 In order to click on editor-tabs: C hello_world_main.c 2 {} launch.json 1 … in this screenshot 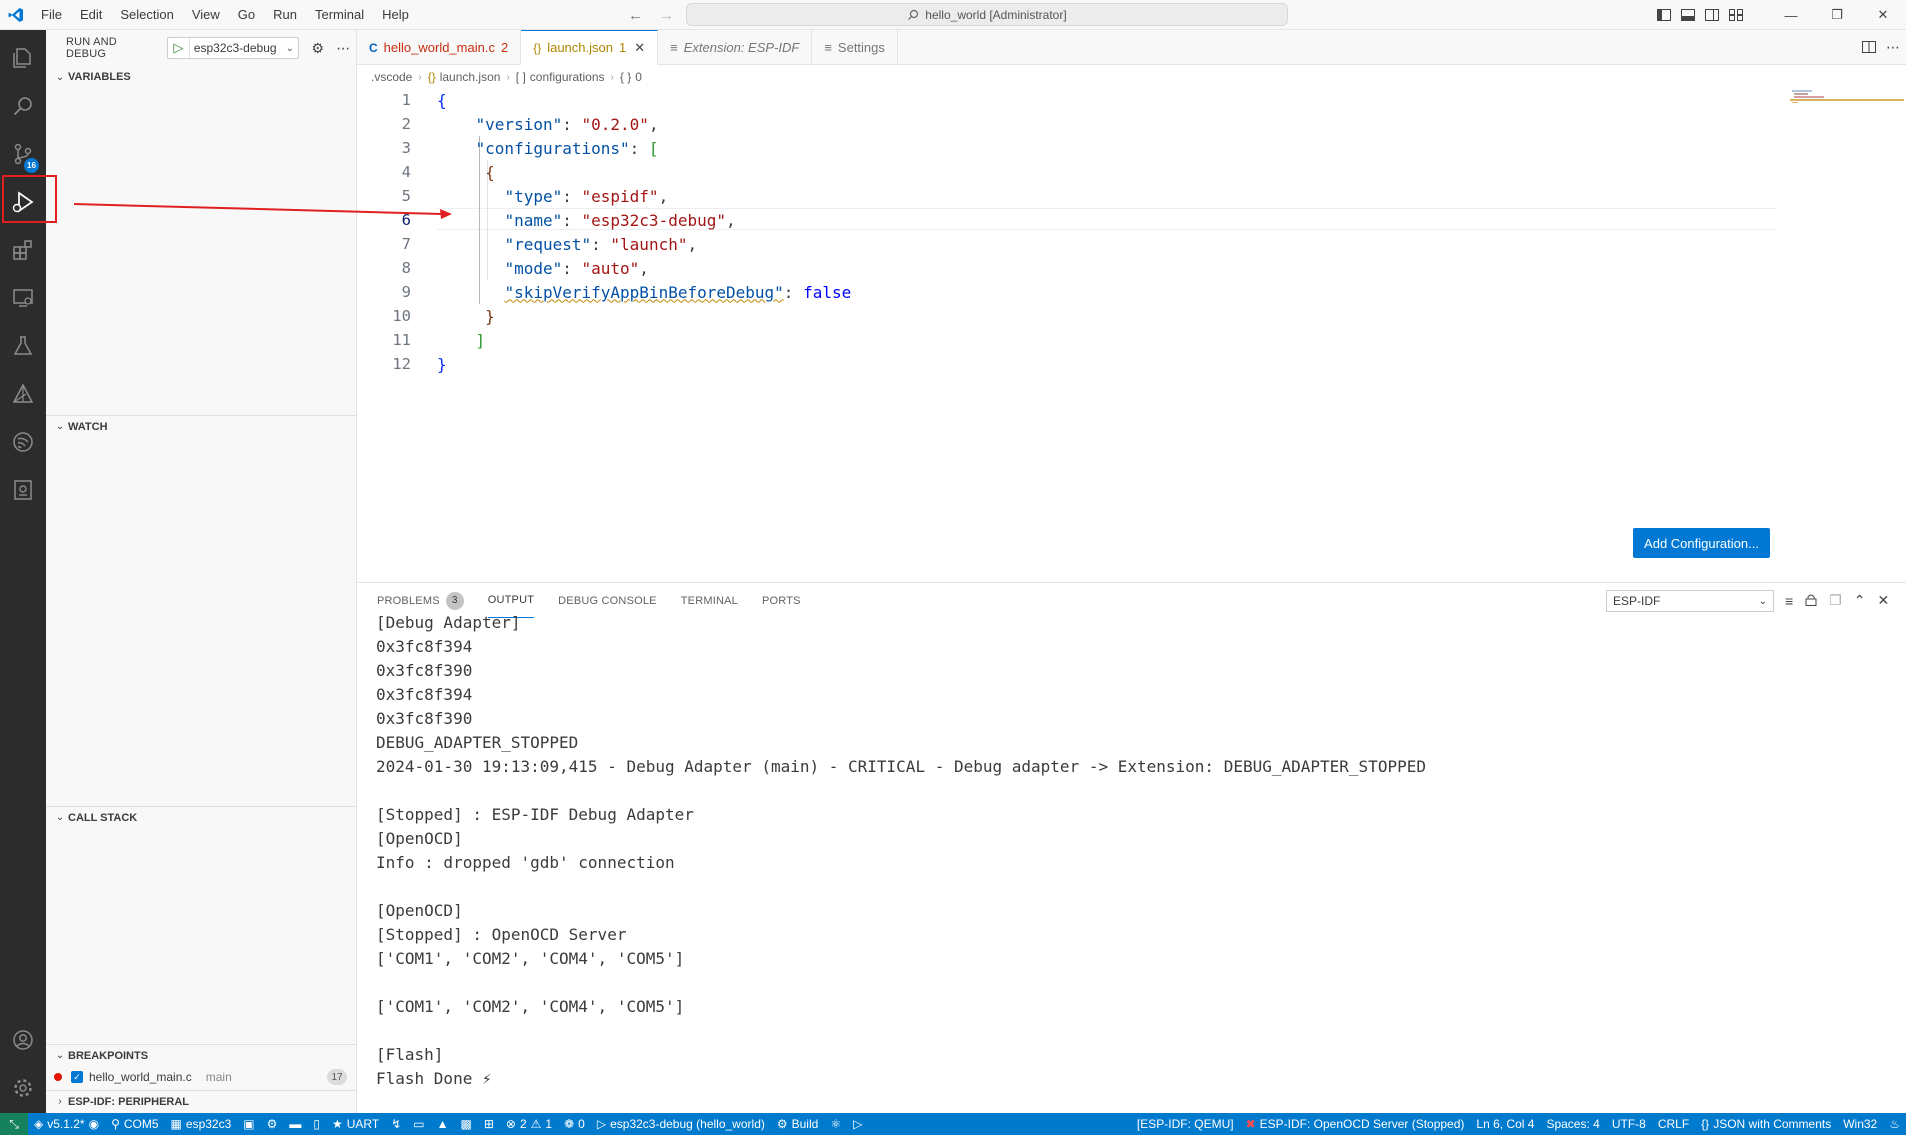, I will do `click(1131, 47)`.